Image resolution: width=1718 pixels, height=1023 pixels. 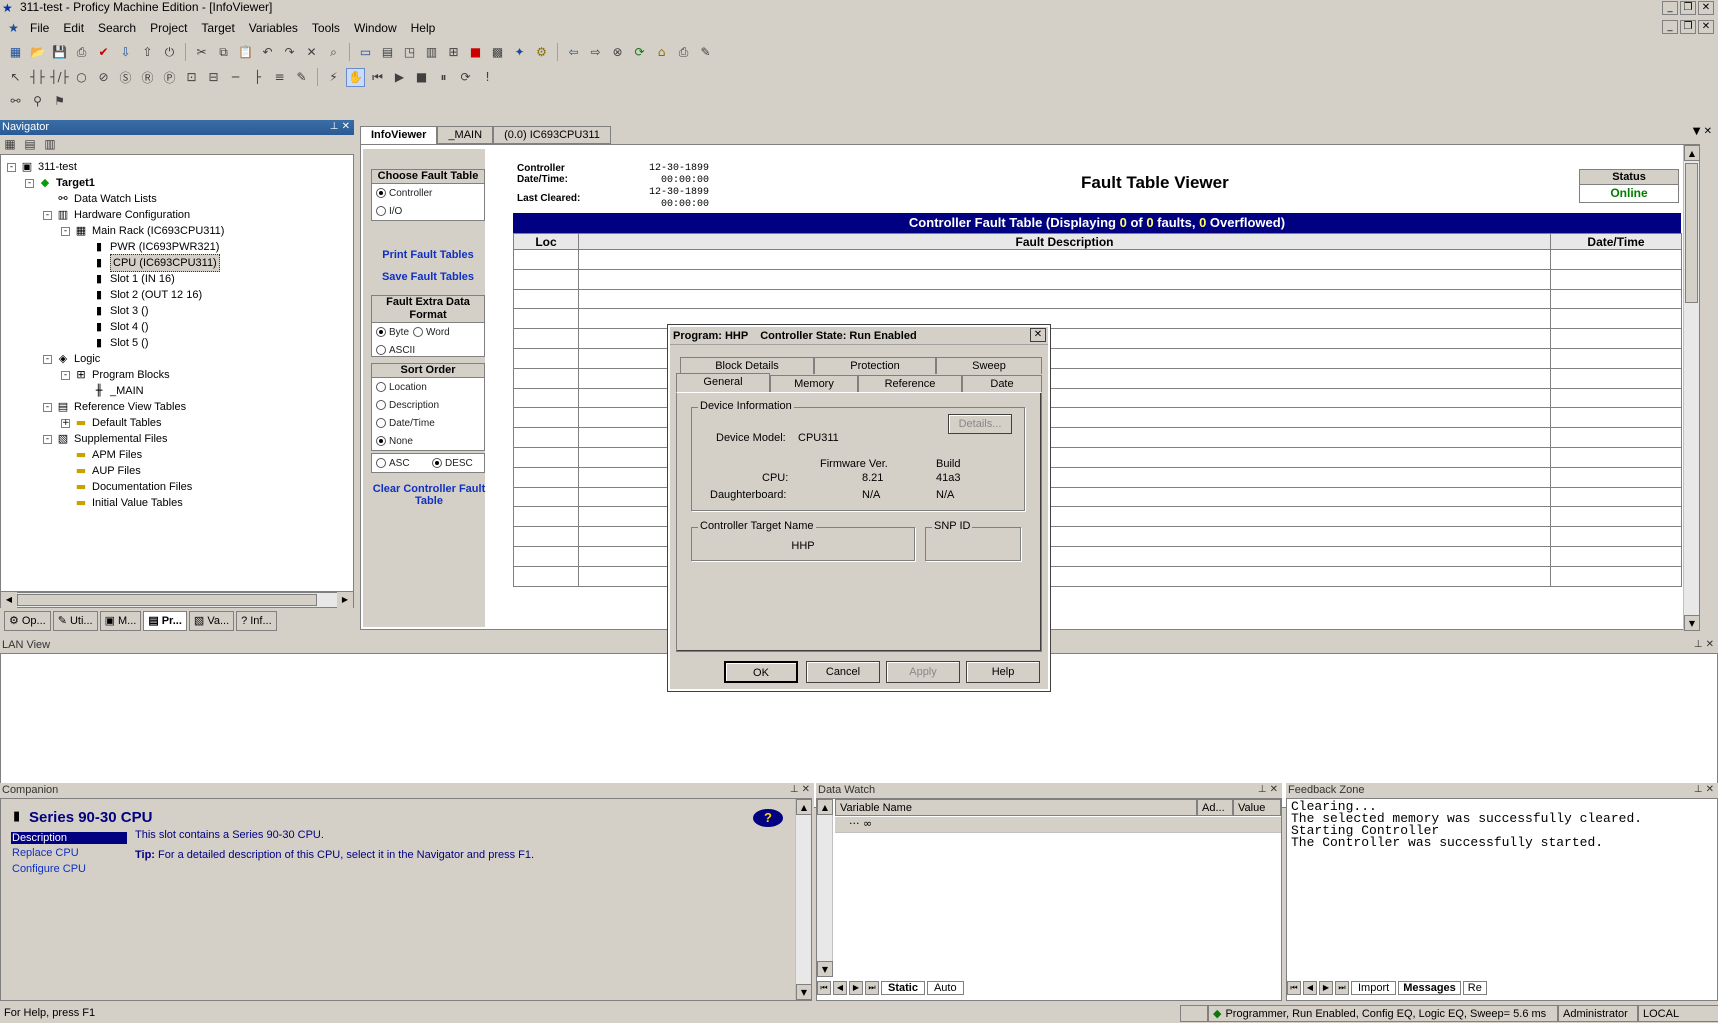 I want to click on toggle-icon: ⏻, so click(x=169, y=52).